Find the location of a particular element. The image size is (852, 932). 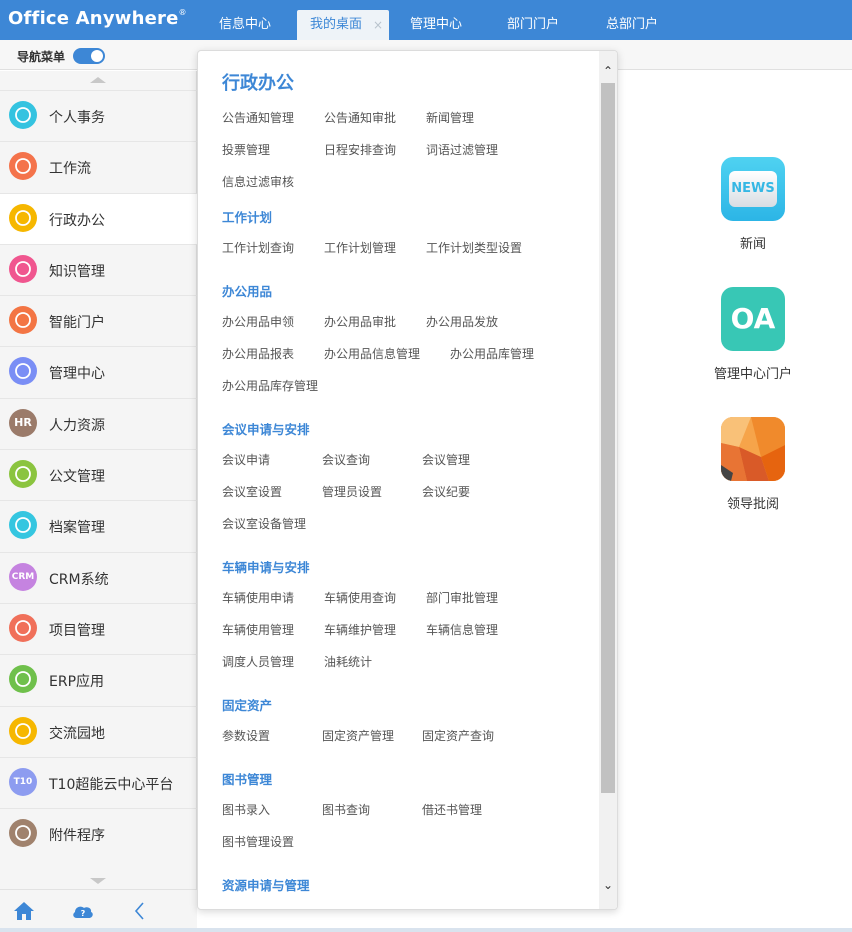

phone-icon is located at coordinates (23, 371).